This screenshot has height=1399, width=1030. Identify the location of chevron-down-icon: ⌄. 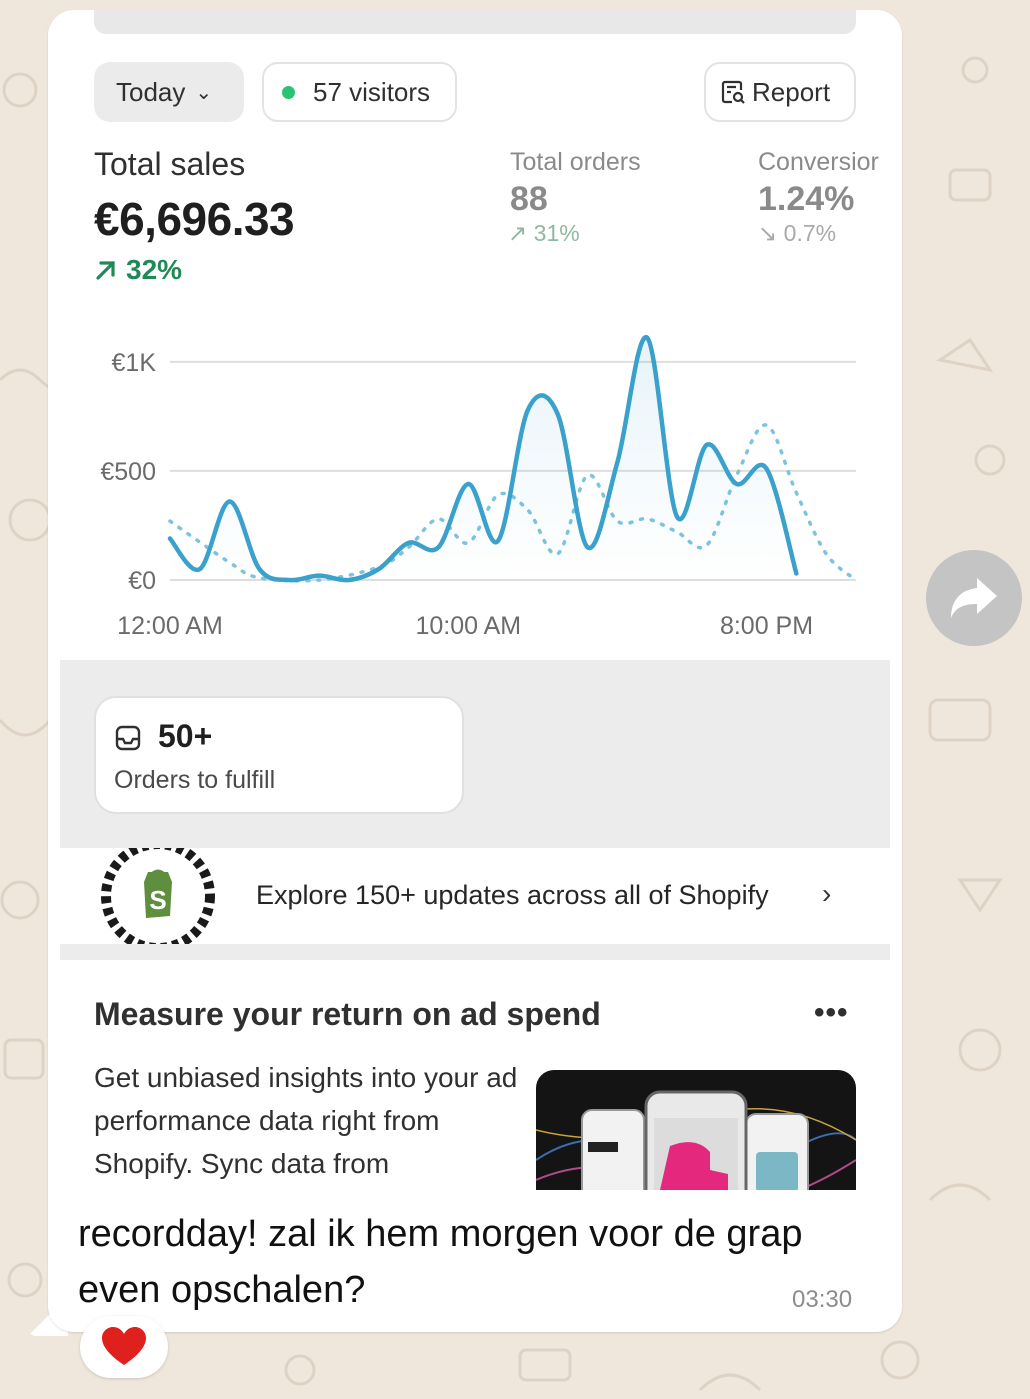
(204, 92).